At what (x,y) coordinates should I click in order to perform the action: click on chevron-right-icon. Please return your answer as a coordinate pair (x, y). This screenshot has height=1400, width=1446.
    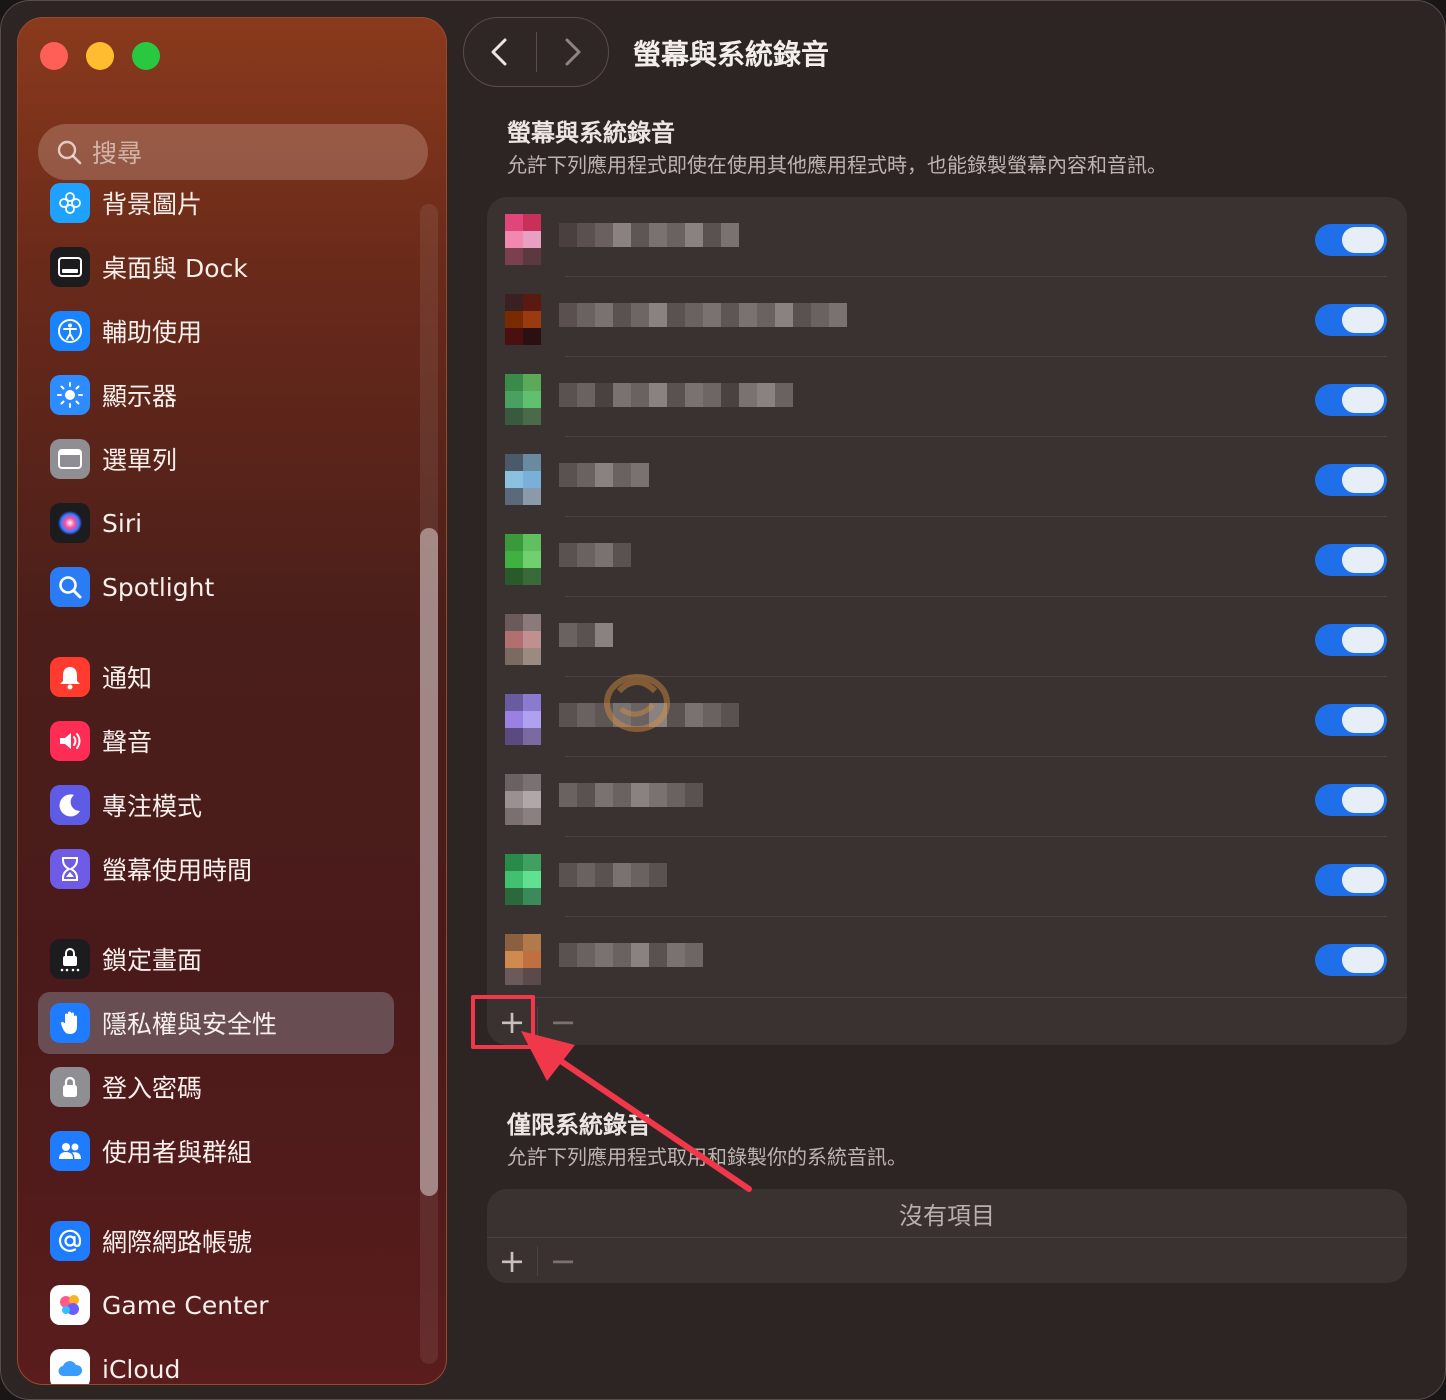
    Looking at the image, I should click on (573, 52).